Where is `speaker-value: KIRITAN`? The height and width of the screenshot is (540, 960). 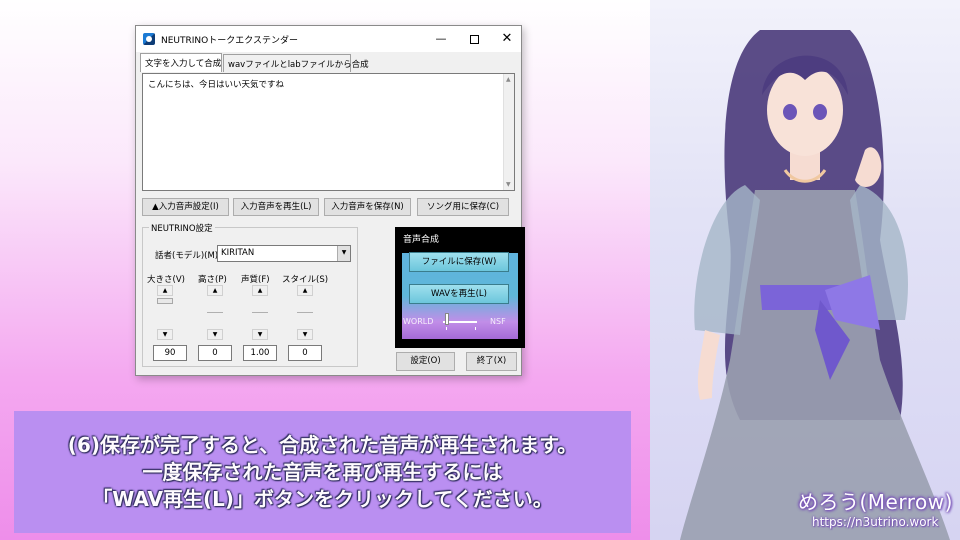 speaker-value: KIRITAN is located at coordinates (238, 253).